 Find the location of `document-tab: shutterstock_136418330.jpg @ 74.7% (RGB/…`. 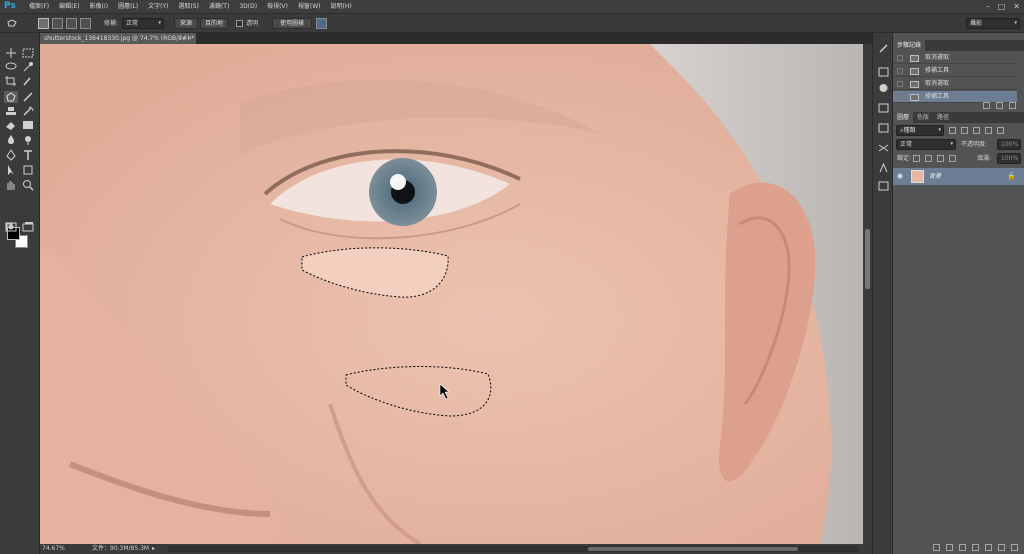

document-tab: shutterstock_136418330.jpg @ 74.7% (RGB/… is located at coordinates (118, 38).